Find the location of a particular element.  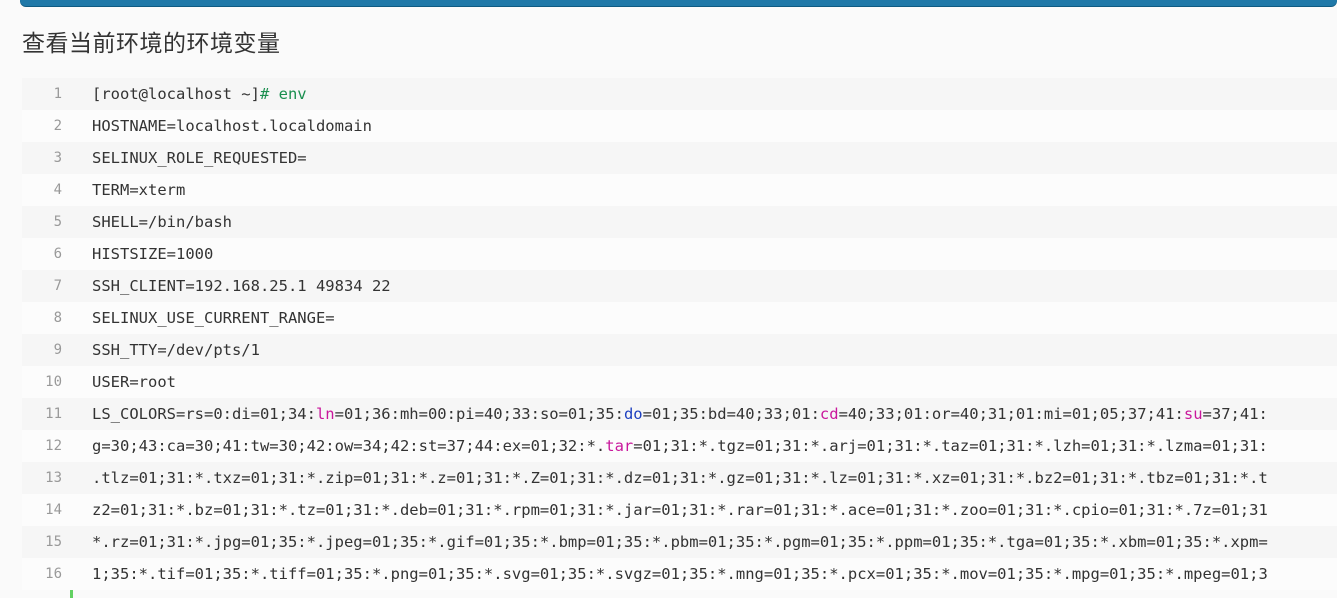

line-number: 7 is located at coordinates (57, 286).